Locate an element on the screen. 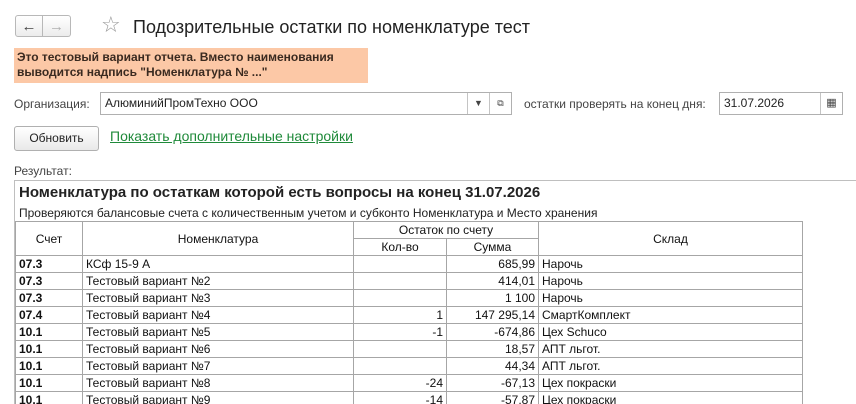 The image size is (856, 404). cell-item: Тестовый вариант №6 is located at coordinates (218, 349).